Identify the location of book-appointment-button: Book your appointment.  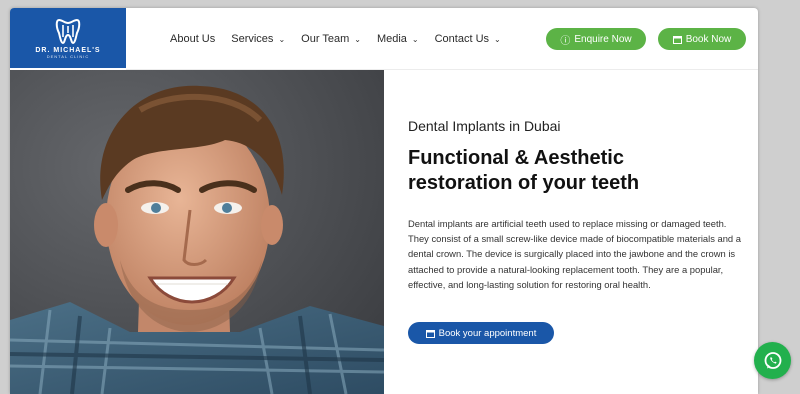
(481, 333).